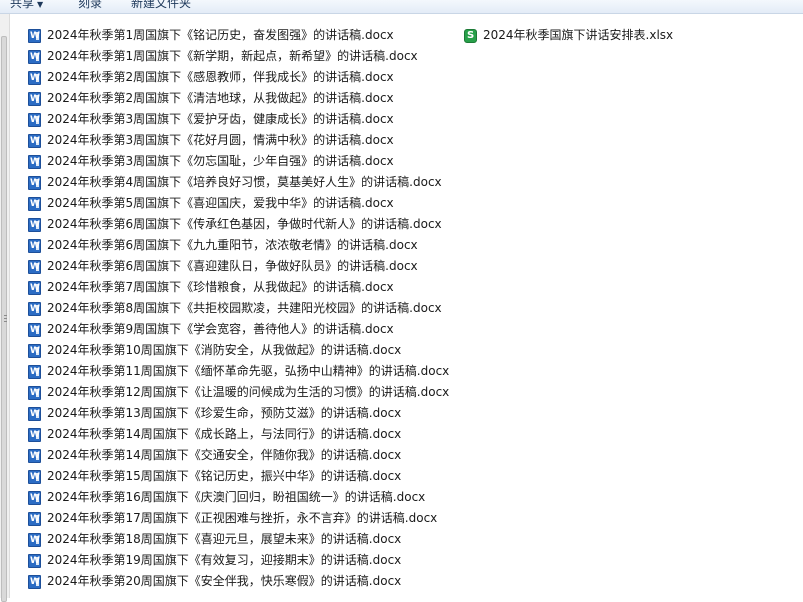 The height and width of the screenshot is (602, 803). I want to click on file-name: 2024年秋季第6周国旗下《九九重阳节，浓浓敬老情》的讲话稿.docx, so click(232, 245).